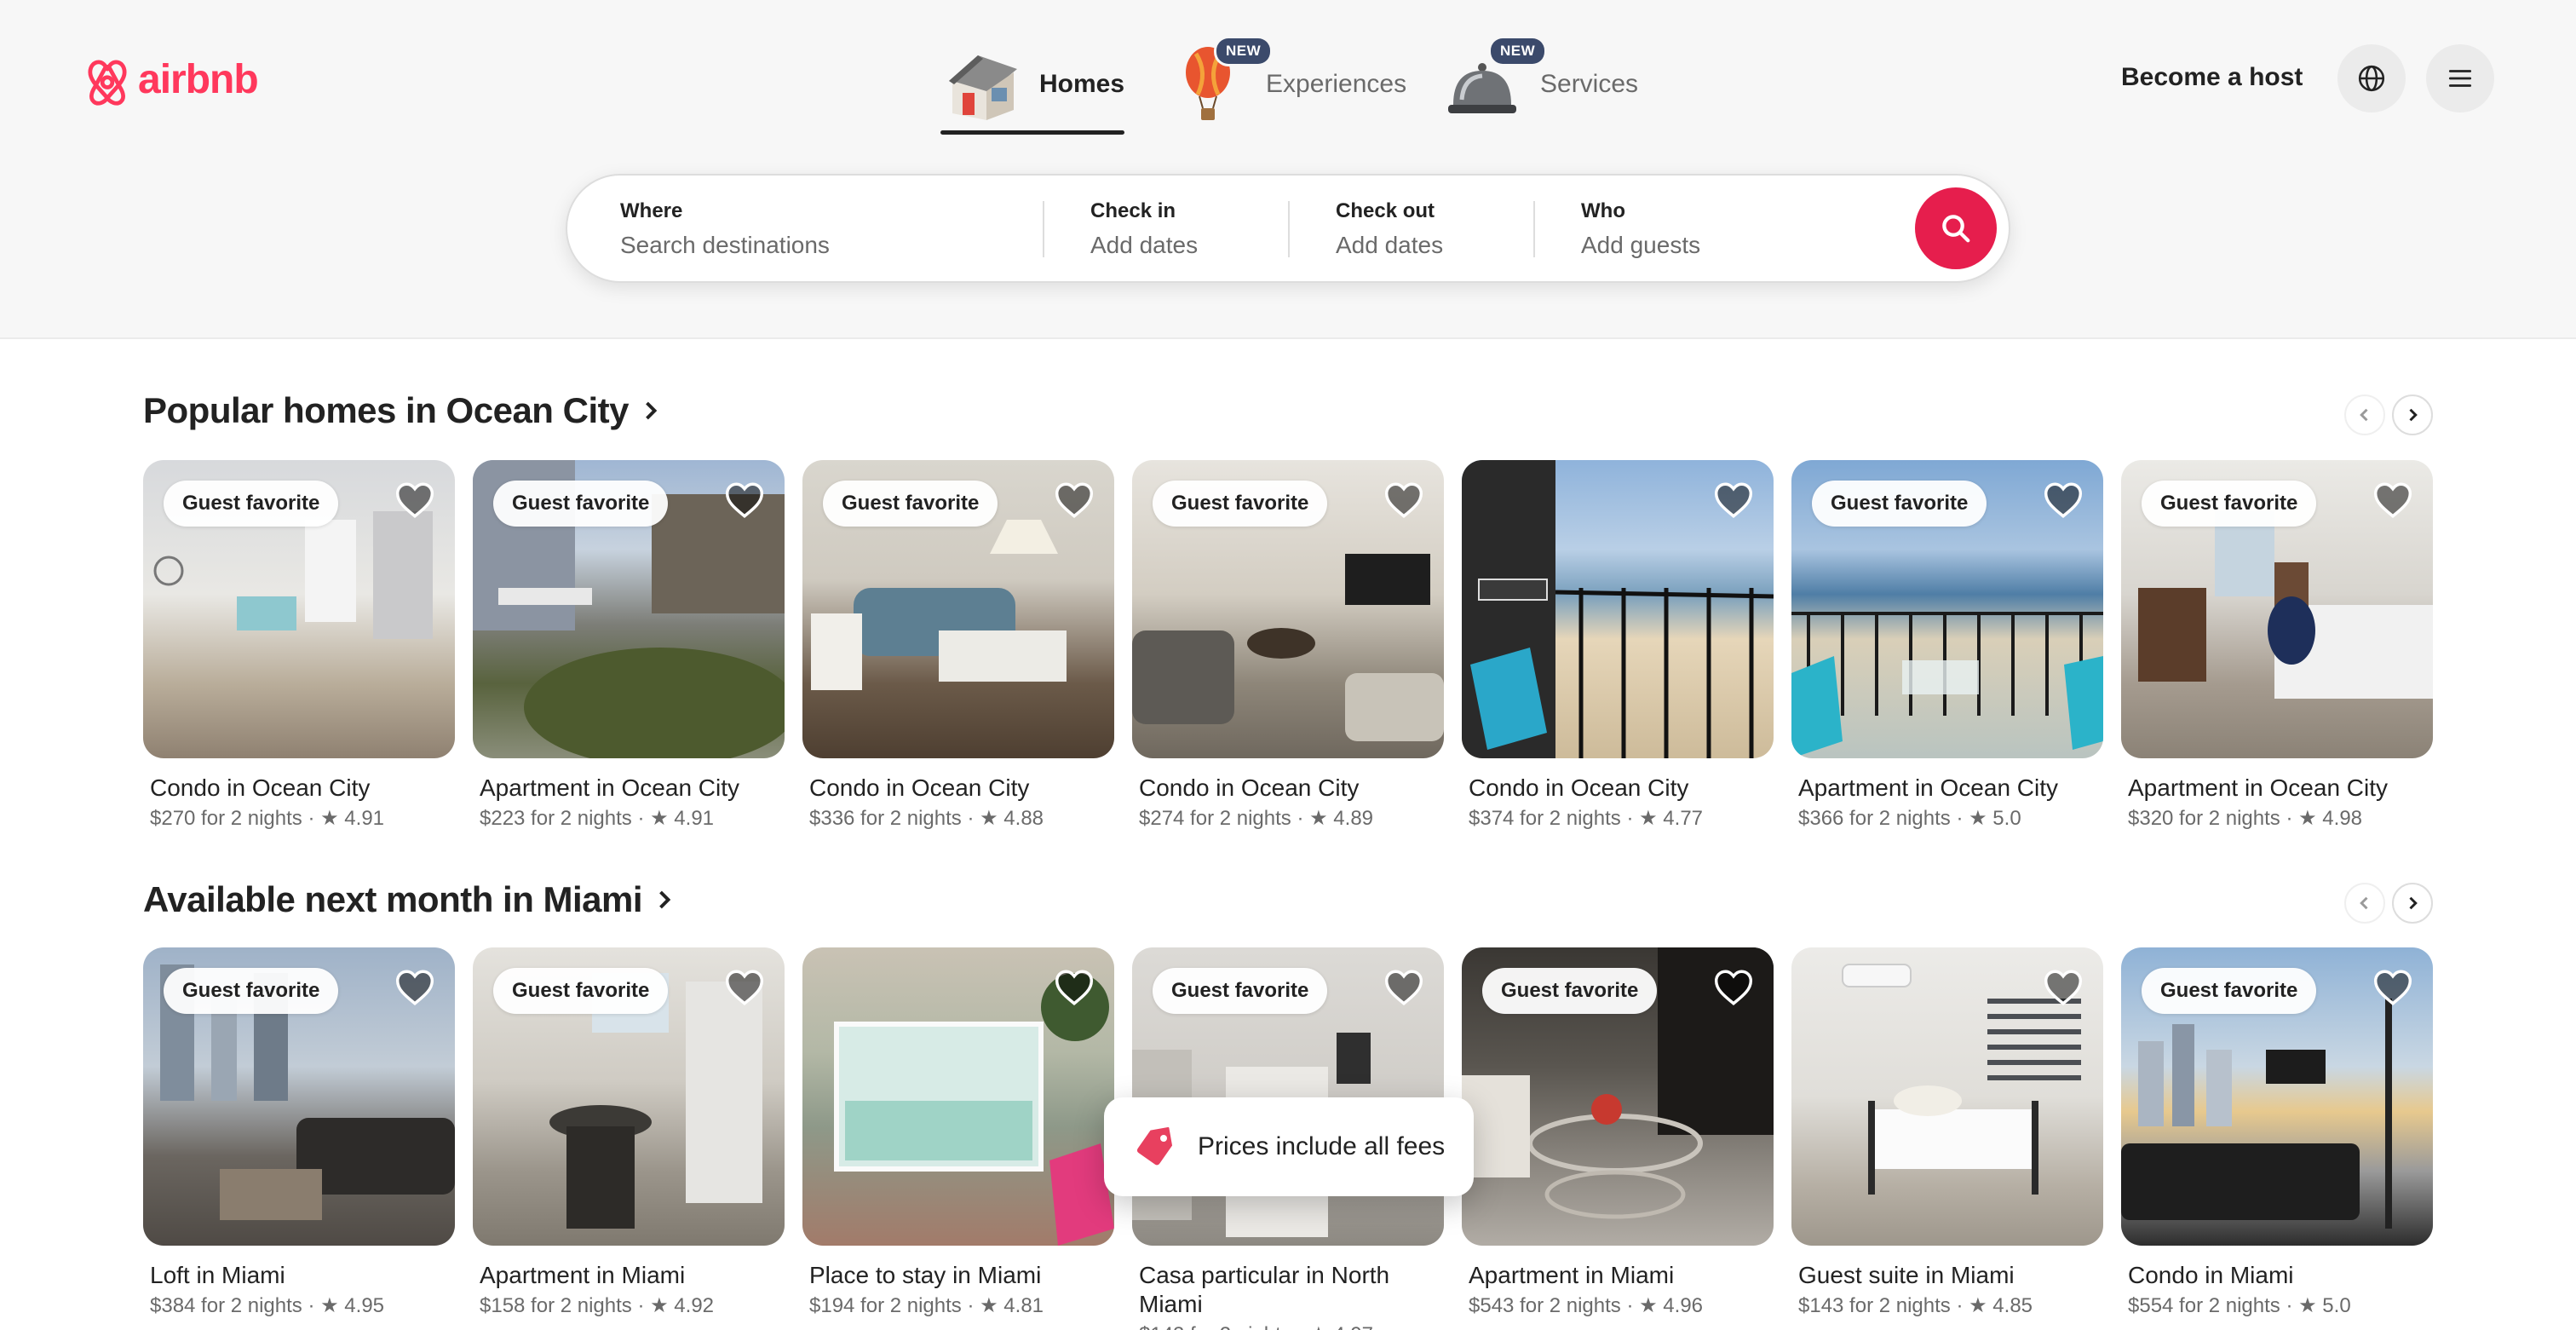 The height and width of the screenshot is (1330, 2576). What do you see at coordinates (1196, 228) in the screenshot?
I see `check-in-field: Check in Add dates` at bounding box center [1196, 228].